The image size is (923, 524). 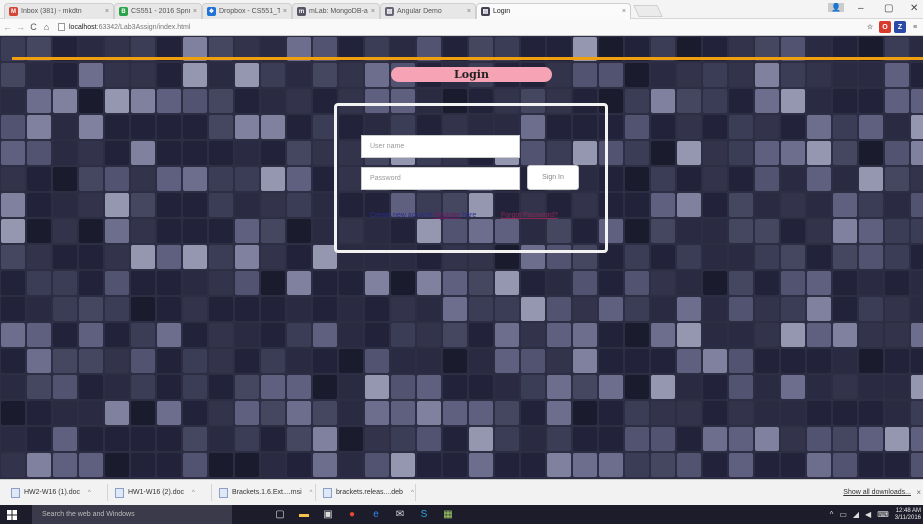 I want to click on tab-inbox: M Inbox (381) - mkdtn ×, so click(x=59, y=11).